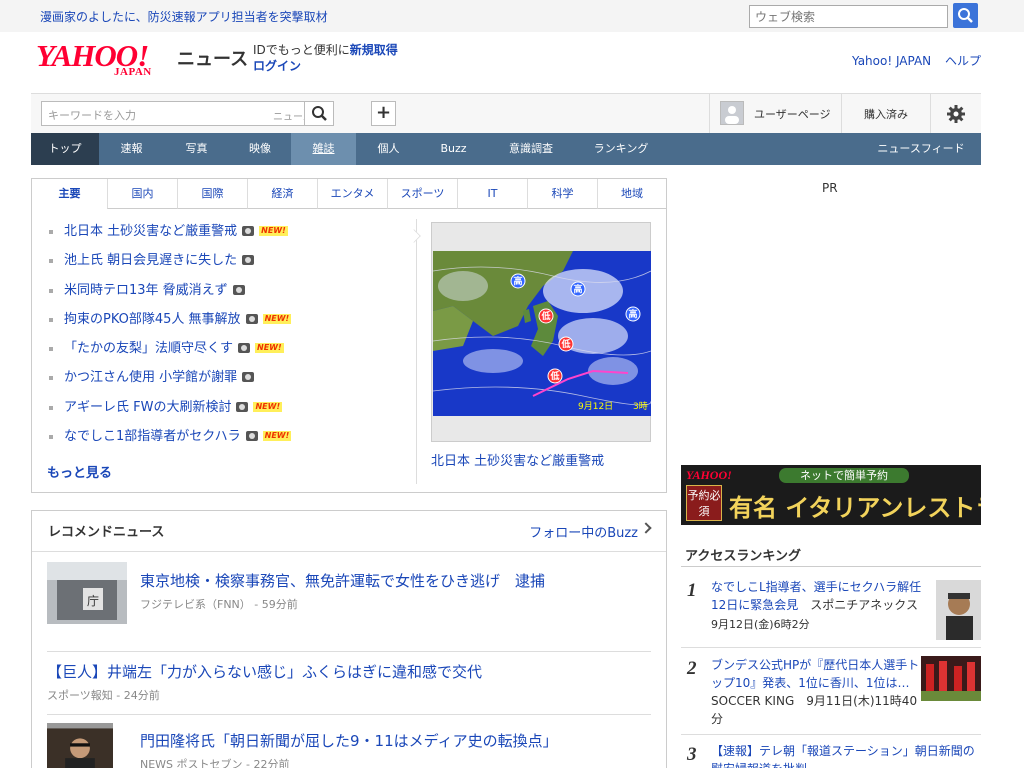 This screenshot has width=1024, height=768. Describe the element at coordinates (383, 113) in the screenshot. I see `add-button: +` at that location.